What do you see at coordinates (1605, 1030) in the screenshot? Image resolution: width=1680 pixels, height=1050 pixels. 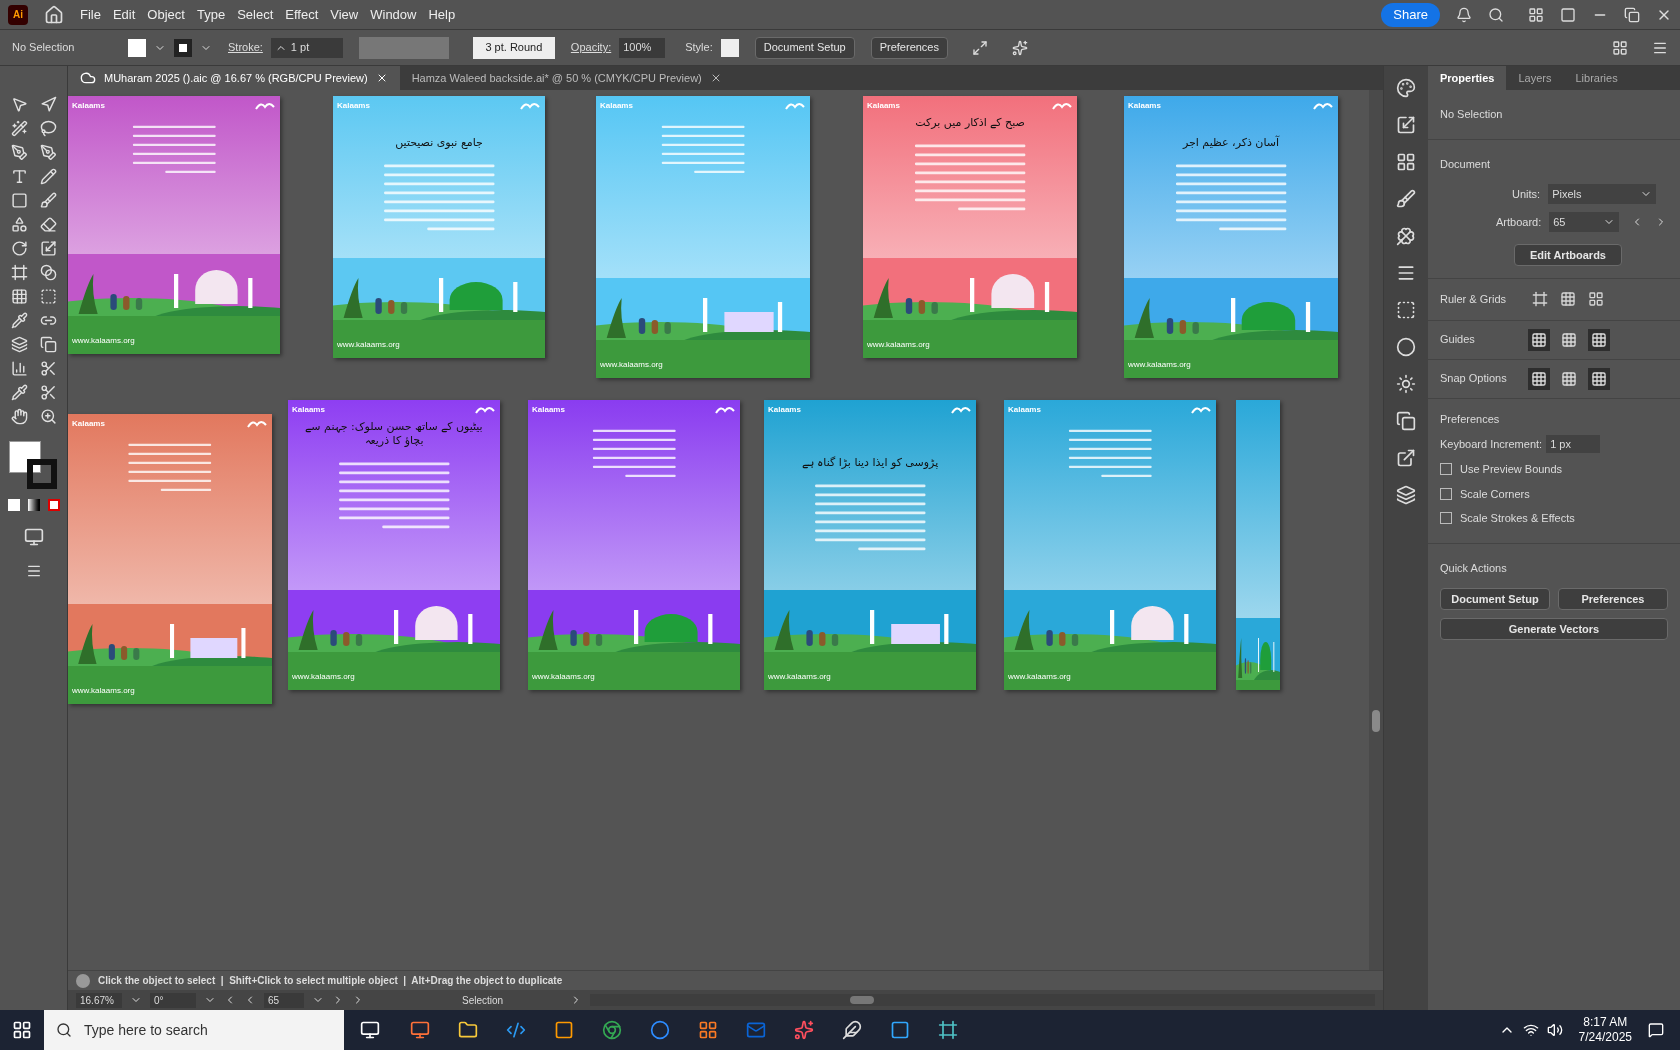 I see `clock: 8:17 AM 7/24/2025` at bounding box center [1605, 1030].